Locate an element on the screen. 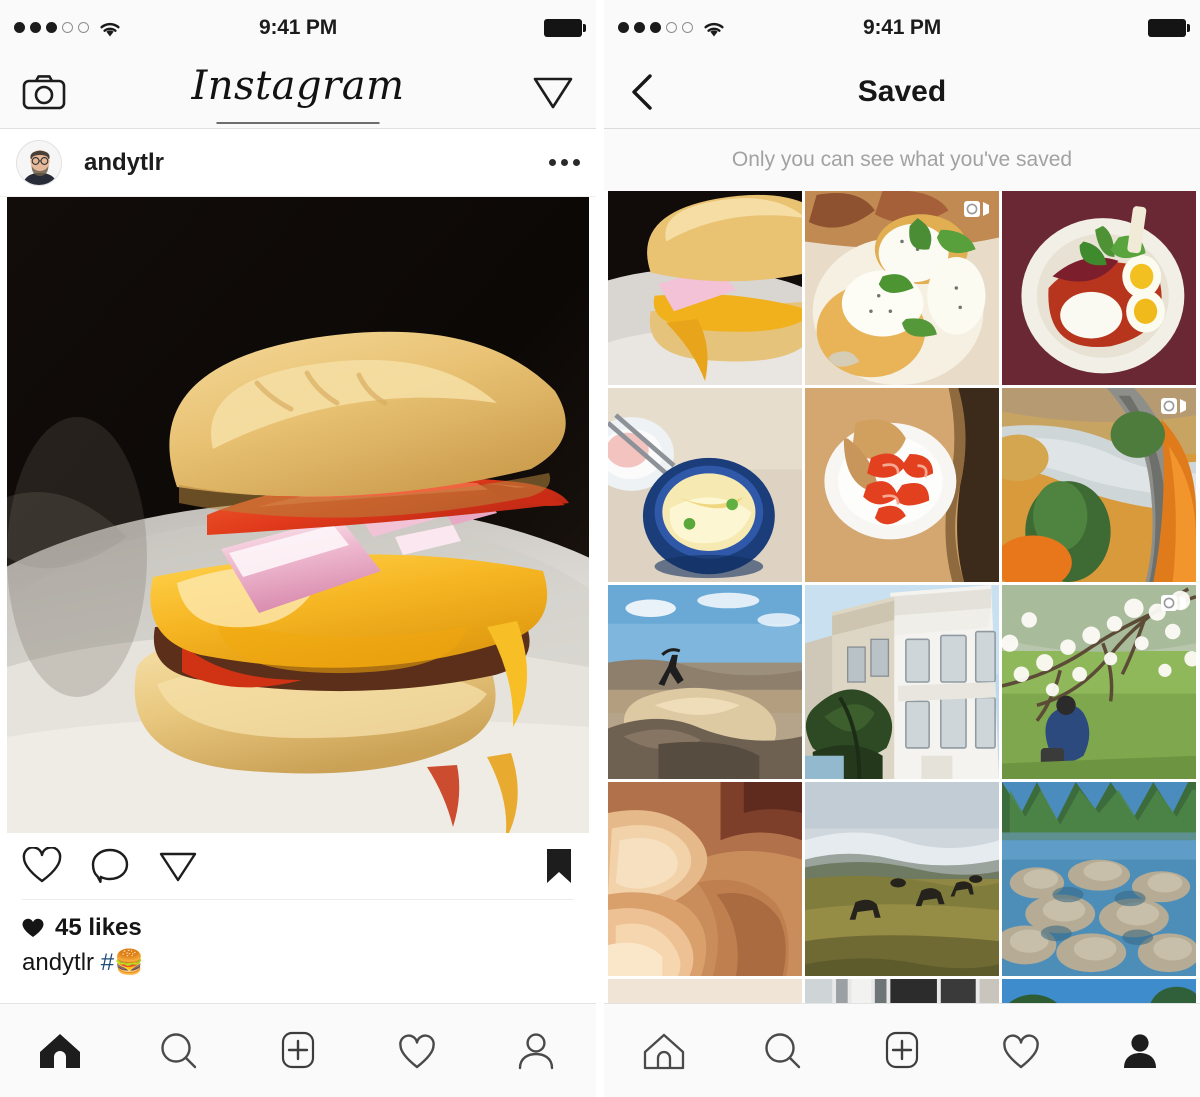  saved-cell-sunset-partial is located at coordinates (705, 991).